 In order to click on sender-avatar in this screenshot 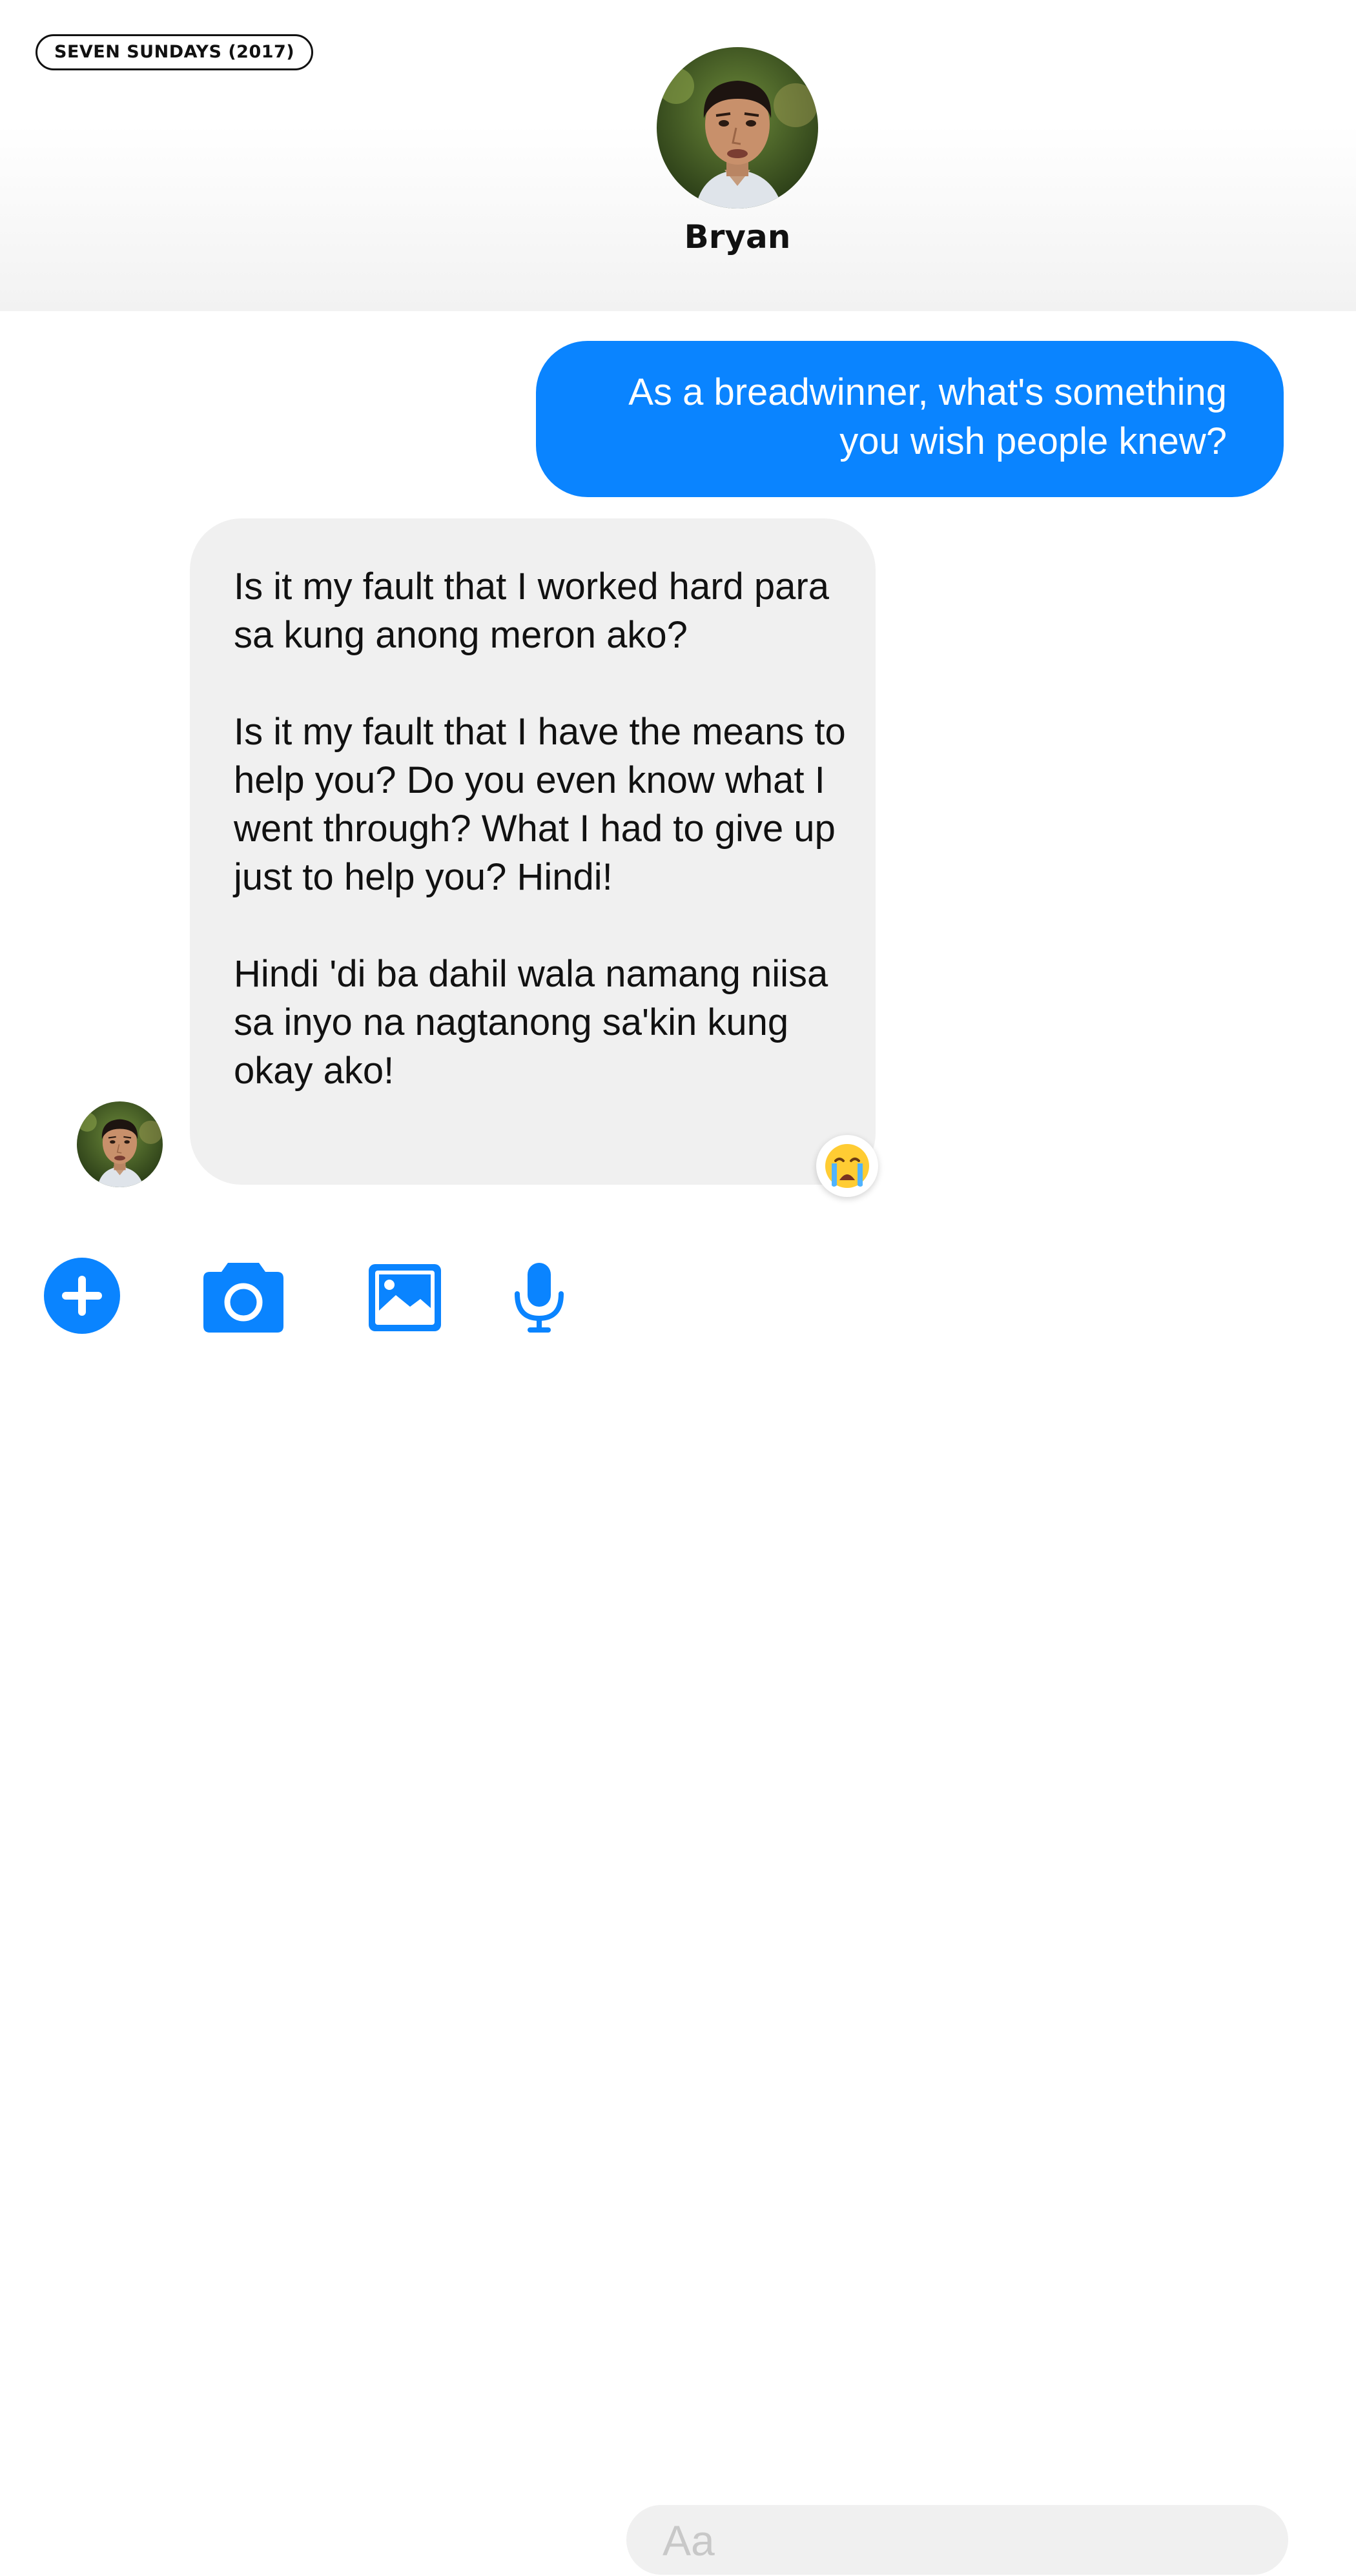, I will do `click(120, 1144)`.